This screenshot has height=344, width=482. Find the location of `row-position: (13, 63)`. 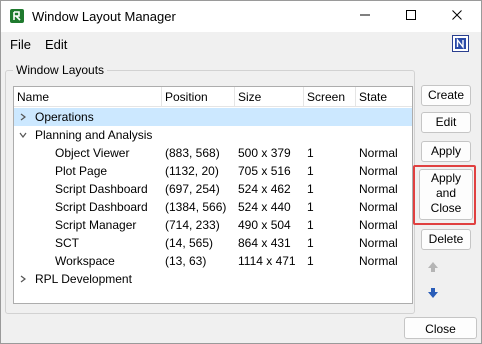

row-position: (13, 63) is located at coordinates (186, 261).